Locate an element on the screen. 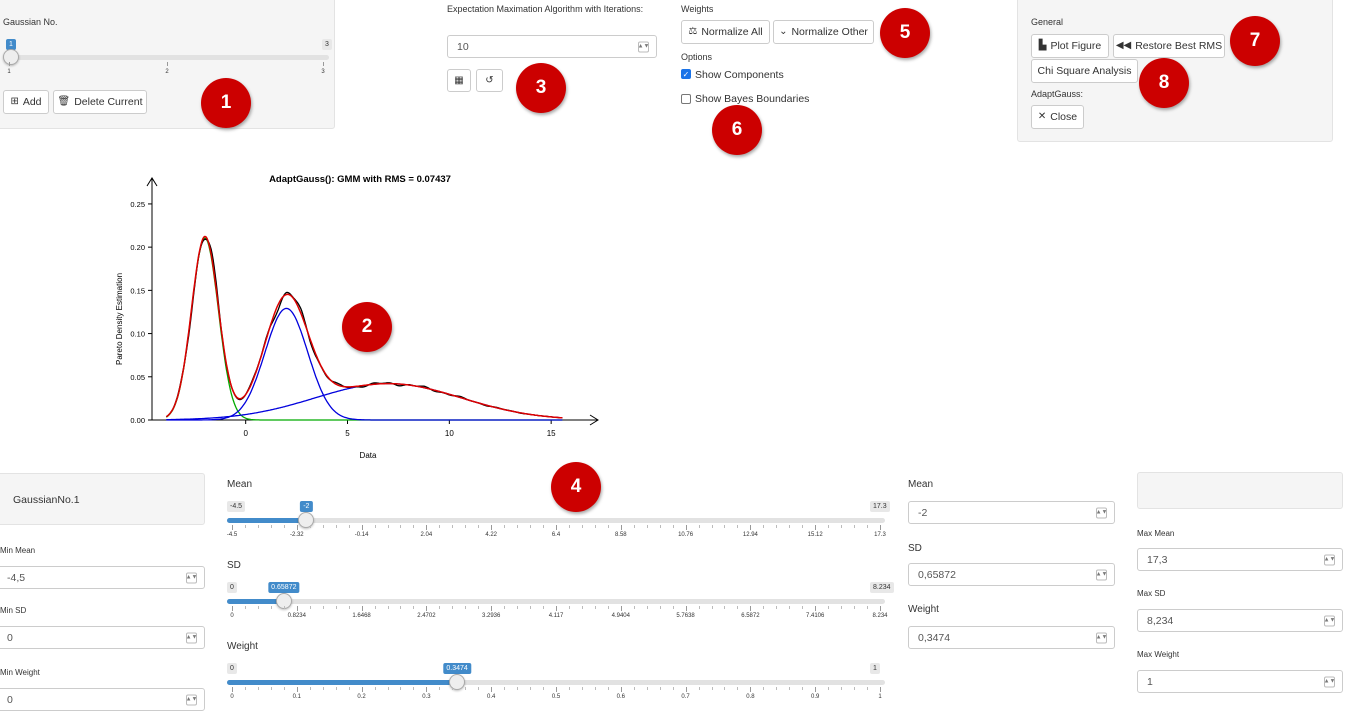 Image resolution: width=1360 pixels, height=718 pixels. gaussian-name: GaussianNo.1 is located at coordinates (46, 500).